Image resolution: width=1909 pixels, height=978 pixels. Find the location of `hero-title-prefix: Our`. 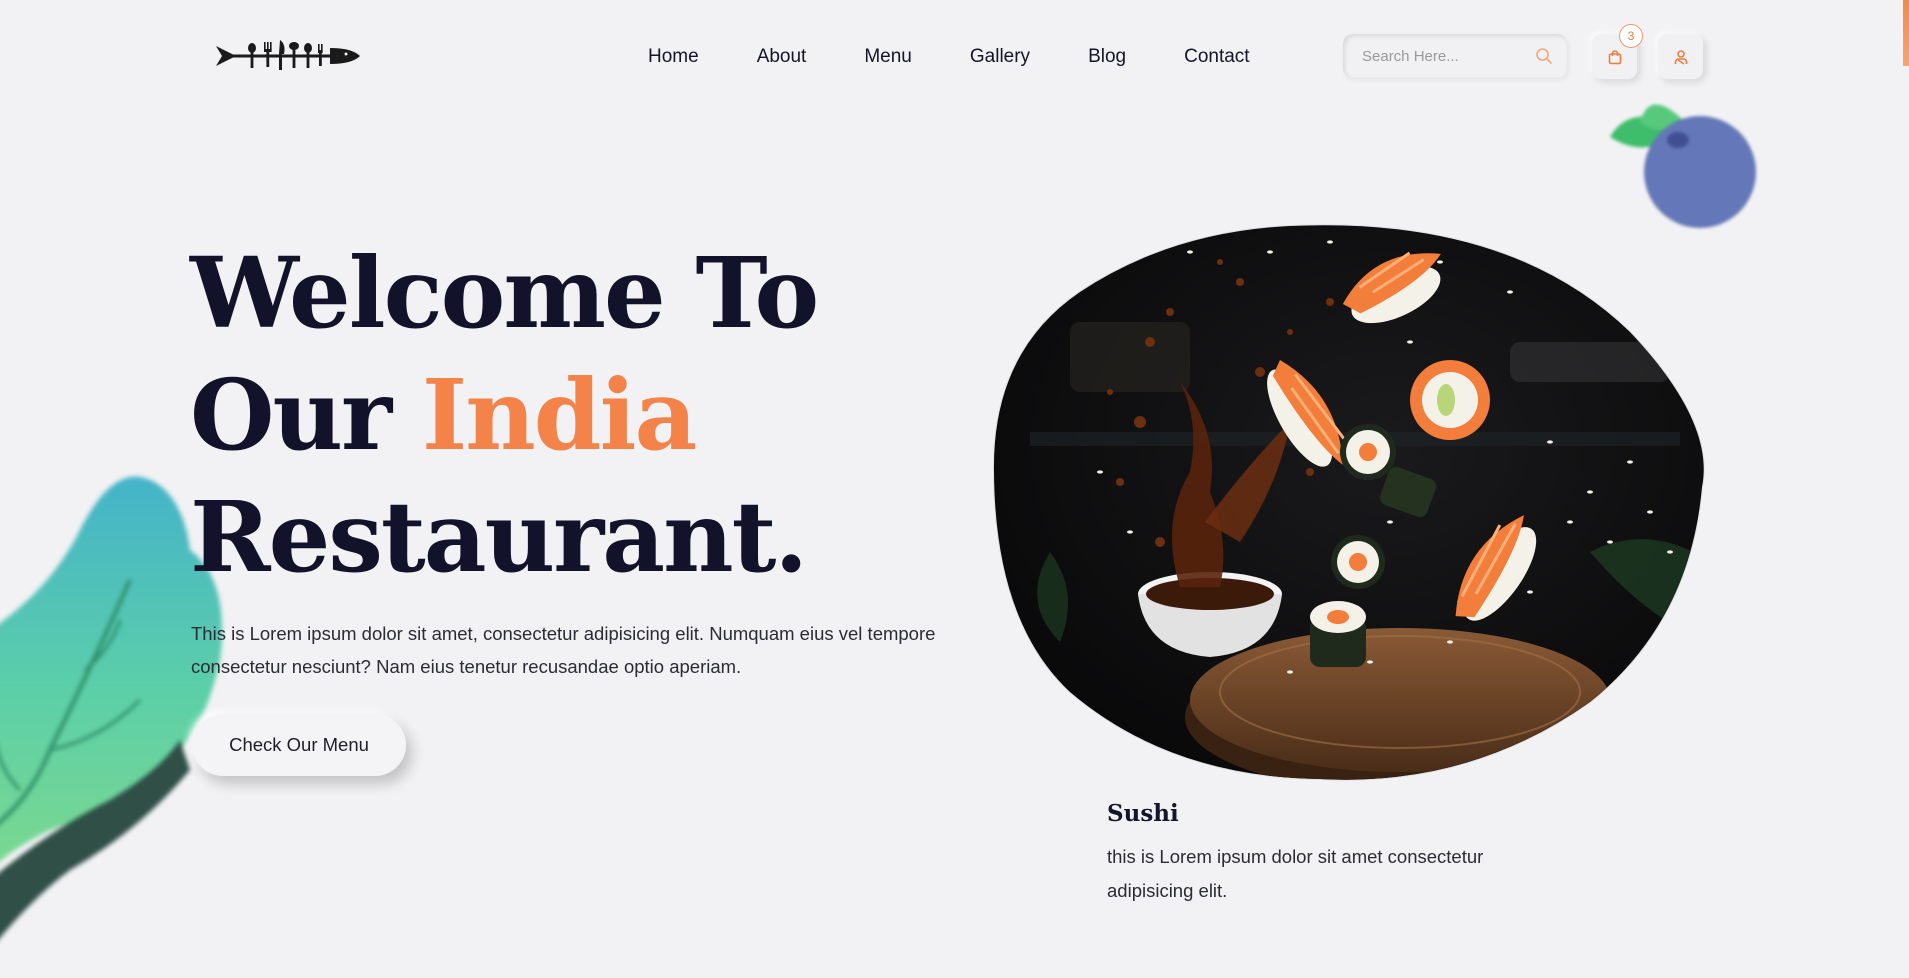

hero-title-prefix: Our is located at coordinates (306, 415).